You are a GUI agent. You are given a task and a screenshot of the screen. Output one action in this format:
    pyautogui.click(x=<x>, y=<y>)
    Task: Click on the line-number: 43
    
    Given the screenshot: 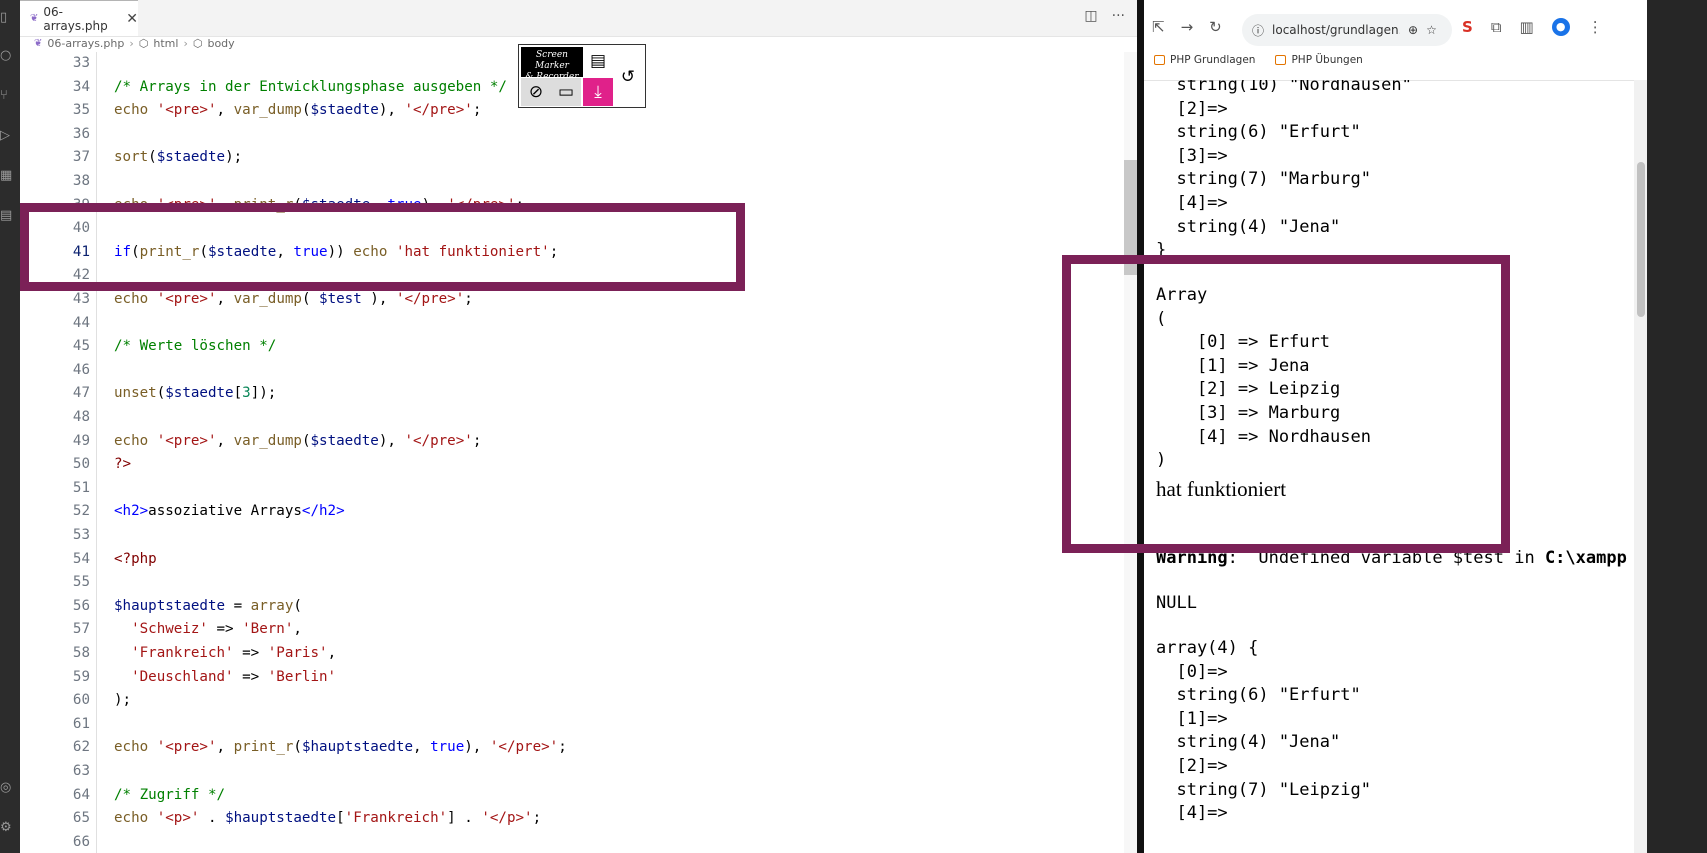 What is the action you would take?
    pyautogui.click(x=81, y=299)
    